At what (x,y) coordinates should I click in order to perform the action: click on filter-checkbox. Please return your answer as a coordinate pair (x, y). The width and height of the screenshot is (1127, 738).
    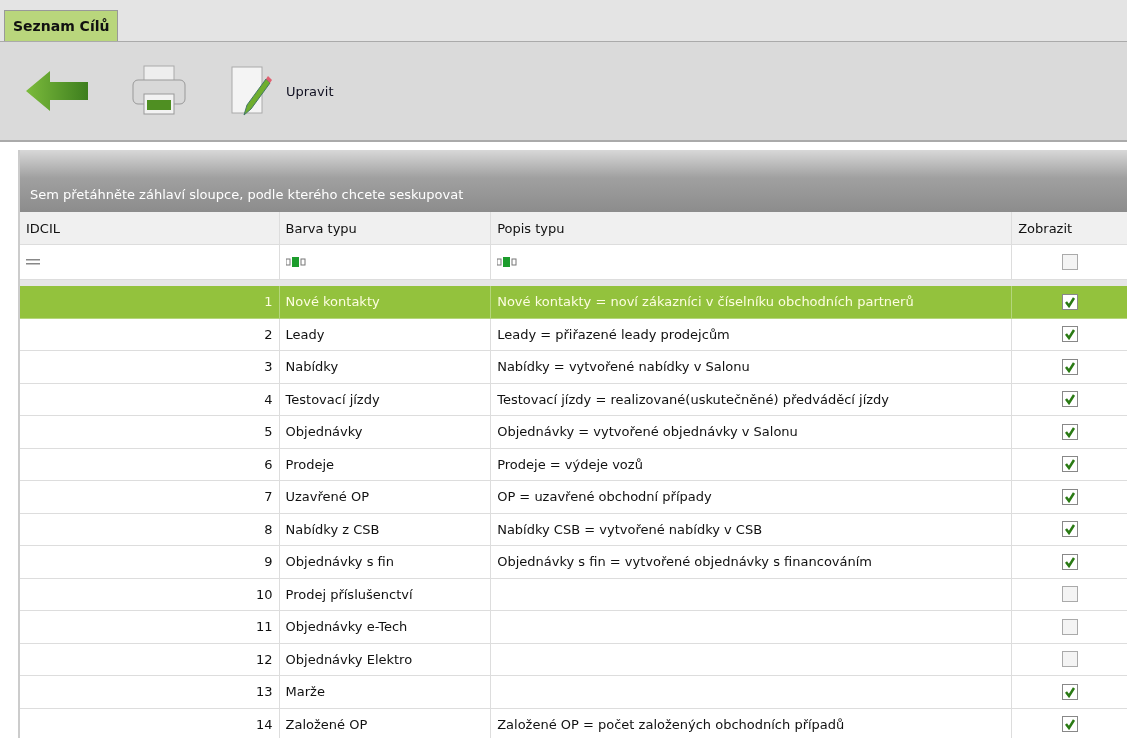
    Looking at the image, I should click on (1069, 262).